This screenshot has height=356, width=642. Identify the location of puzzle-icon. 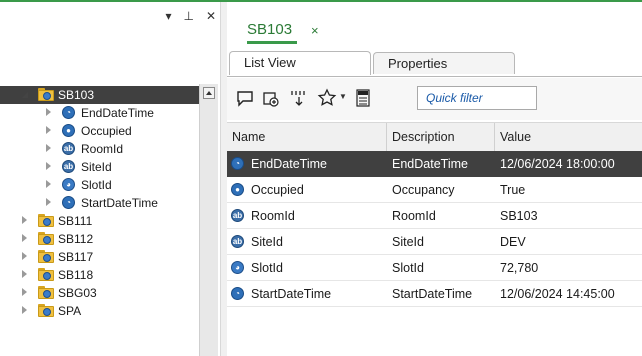
(327, 98).